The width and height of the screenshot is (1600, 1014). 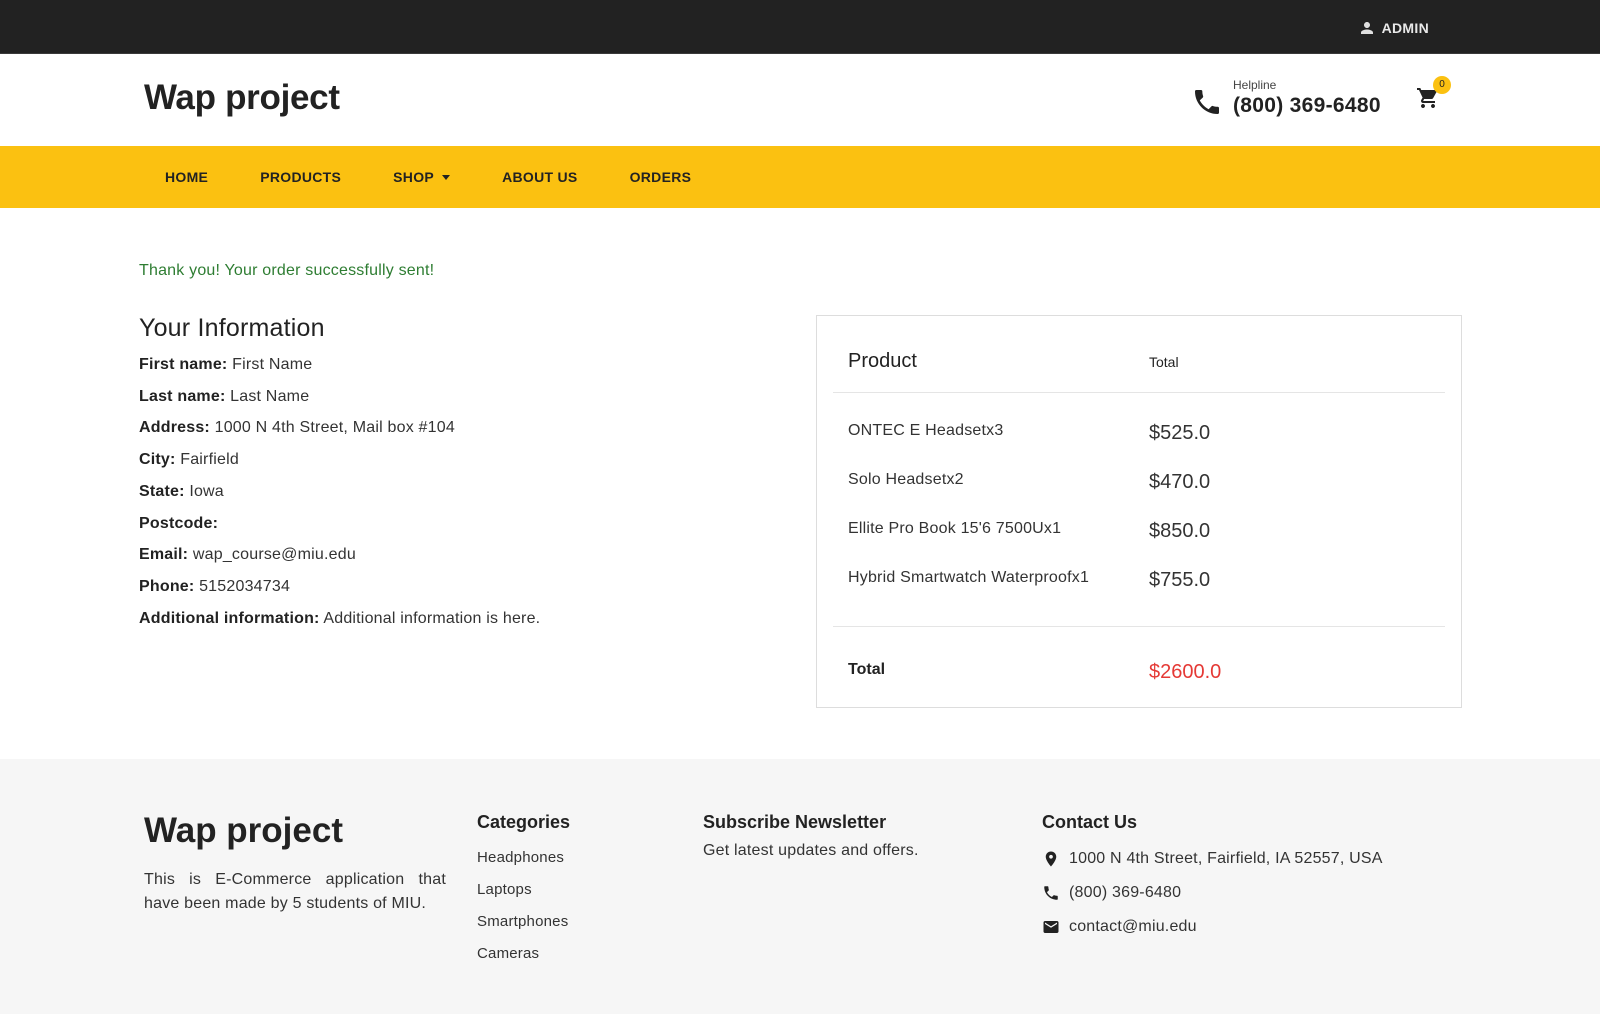 I want to click on info-value: Additional information is here., so click(x=432, y=618).